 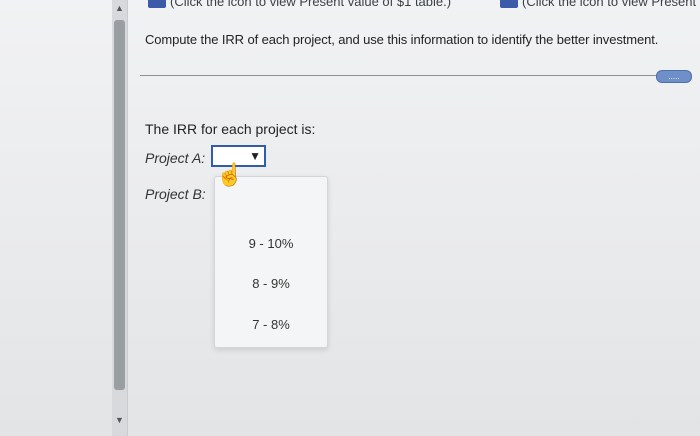 What do you see at coordinates (119, 205) in the screenshot?
I see `scrollbar-thumb` at bounding box center [119, 205].